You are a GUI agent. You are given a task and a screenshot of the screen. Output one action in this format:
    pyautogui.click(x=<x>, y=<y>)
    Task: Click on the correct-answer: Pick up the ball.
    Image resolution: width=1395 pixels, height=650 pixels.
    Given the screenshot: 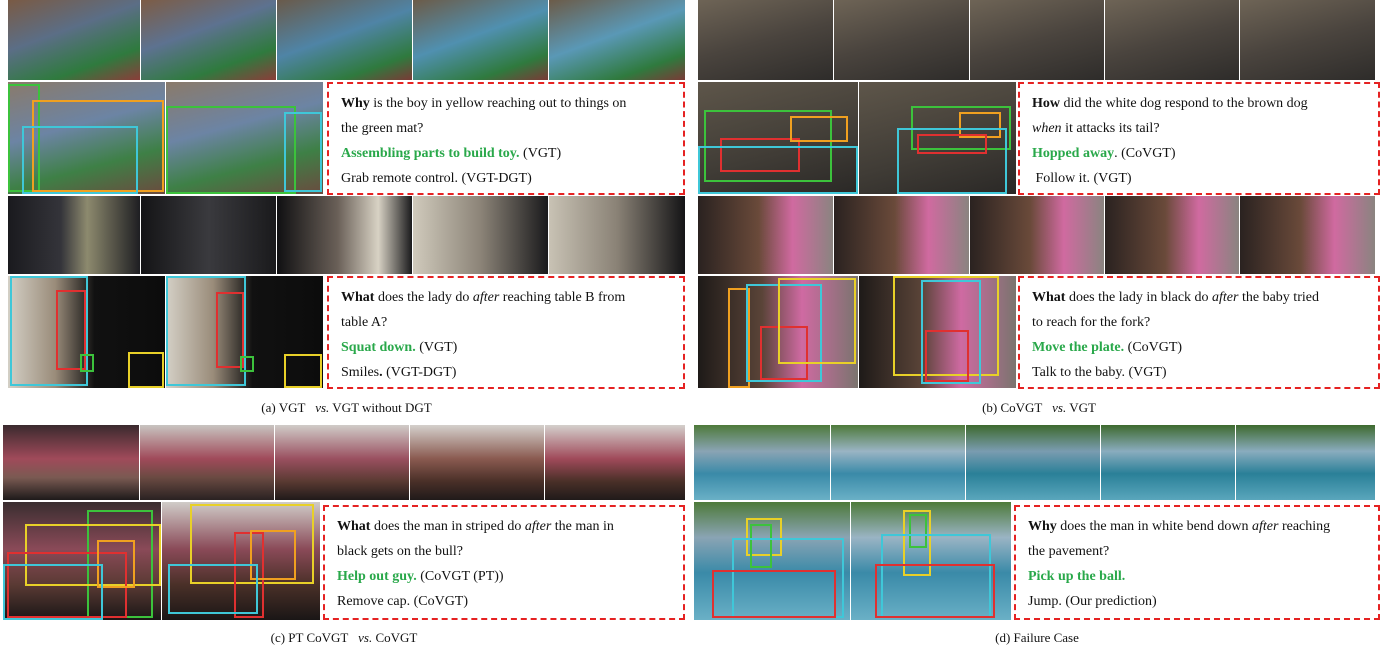 What is the action you would take?
    pyautogui.click(x=1077, y=576)
    